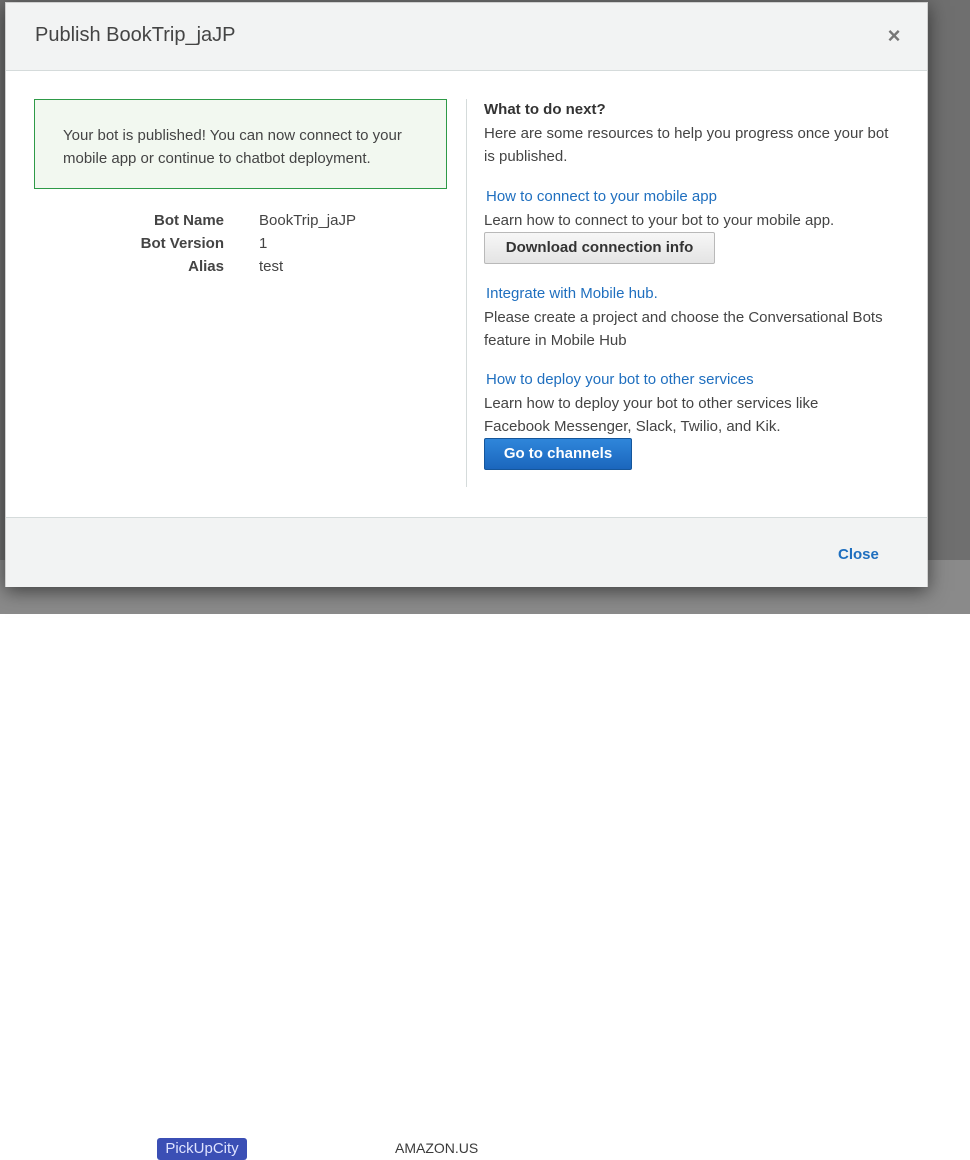  I want to click on dialog-header: Publish BookTrip_jaJP ×, so click(466, 37).